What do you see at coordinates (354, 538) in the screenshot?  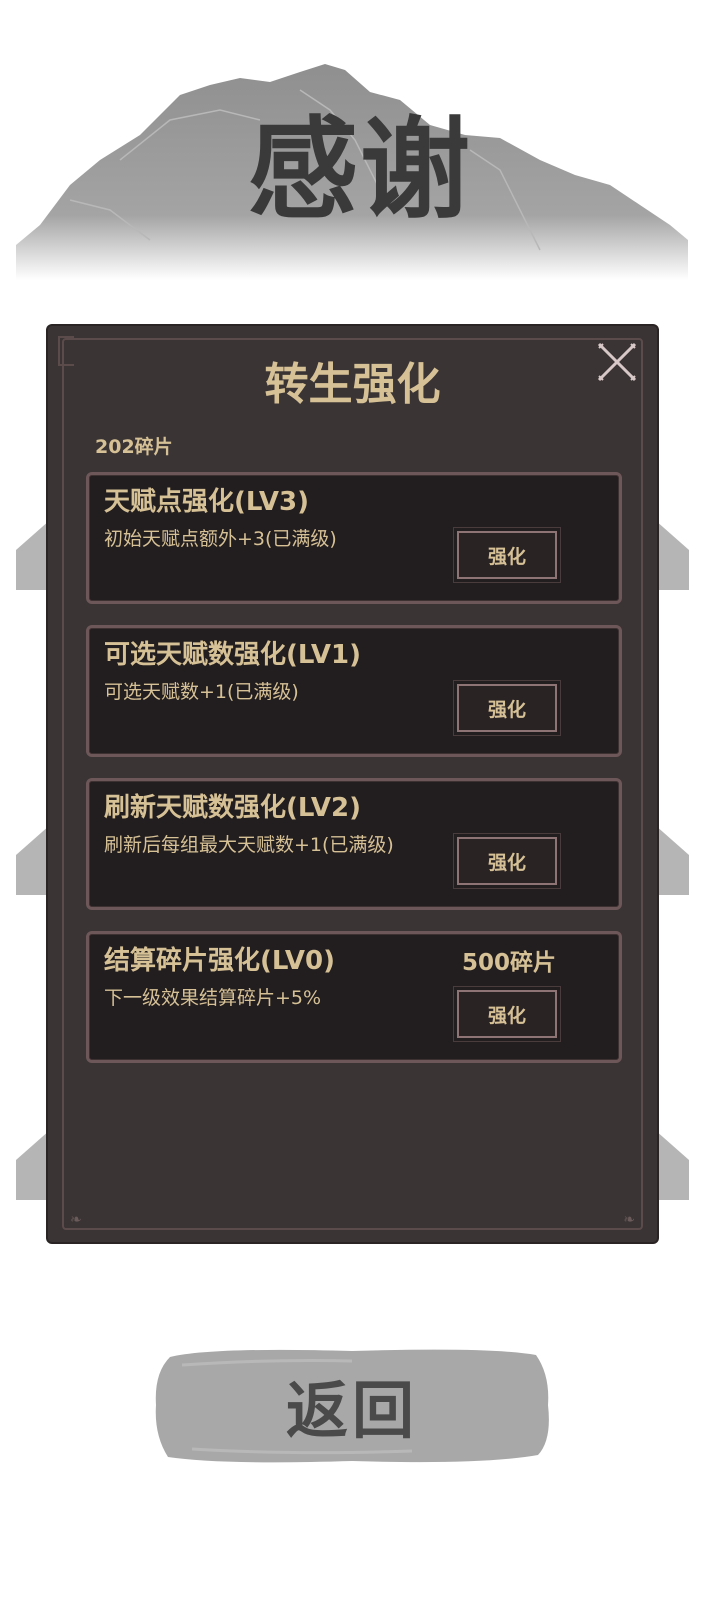 I see `upgrade-card-talent-points: 天赋点强化(LV3) 初始天赋点额外+3(已满级) 强化` at bounding box center [354, 538].